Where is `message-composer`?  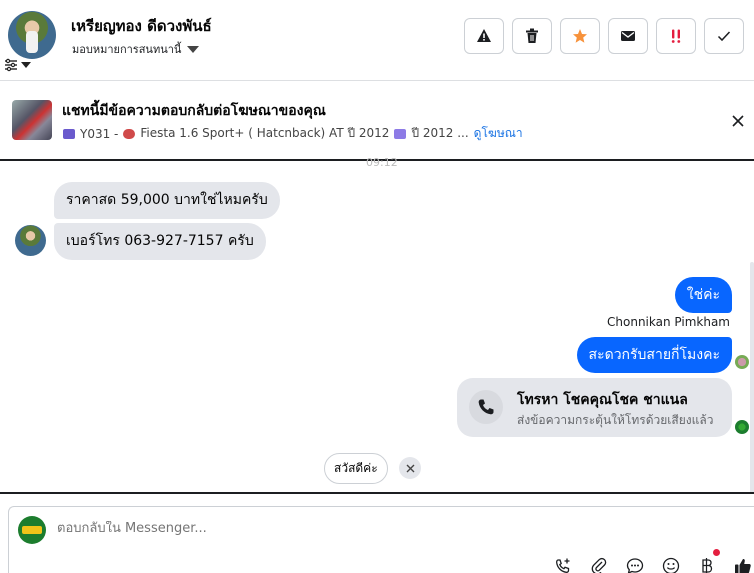
message-composer is located at coordinates (381, 539).